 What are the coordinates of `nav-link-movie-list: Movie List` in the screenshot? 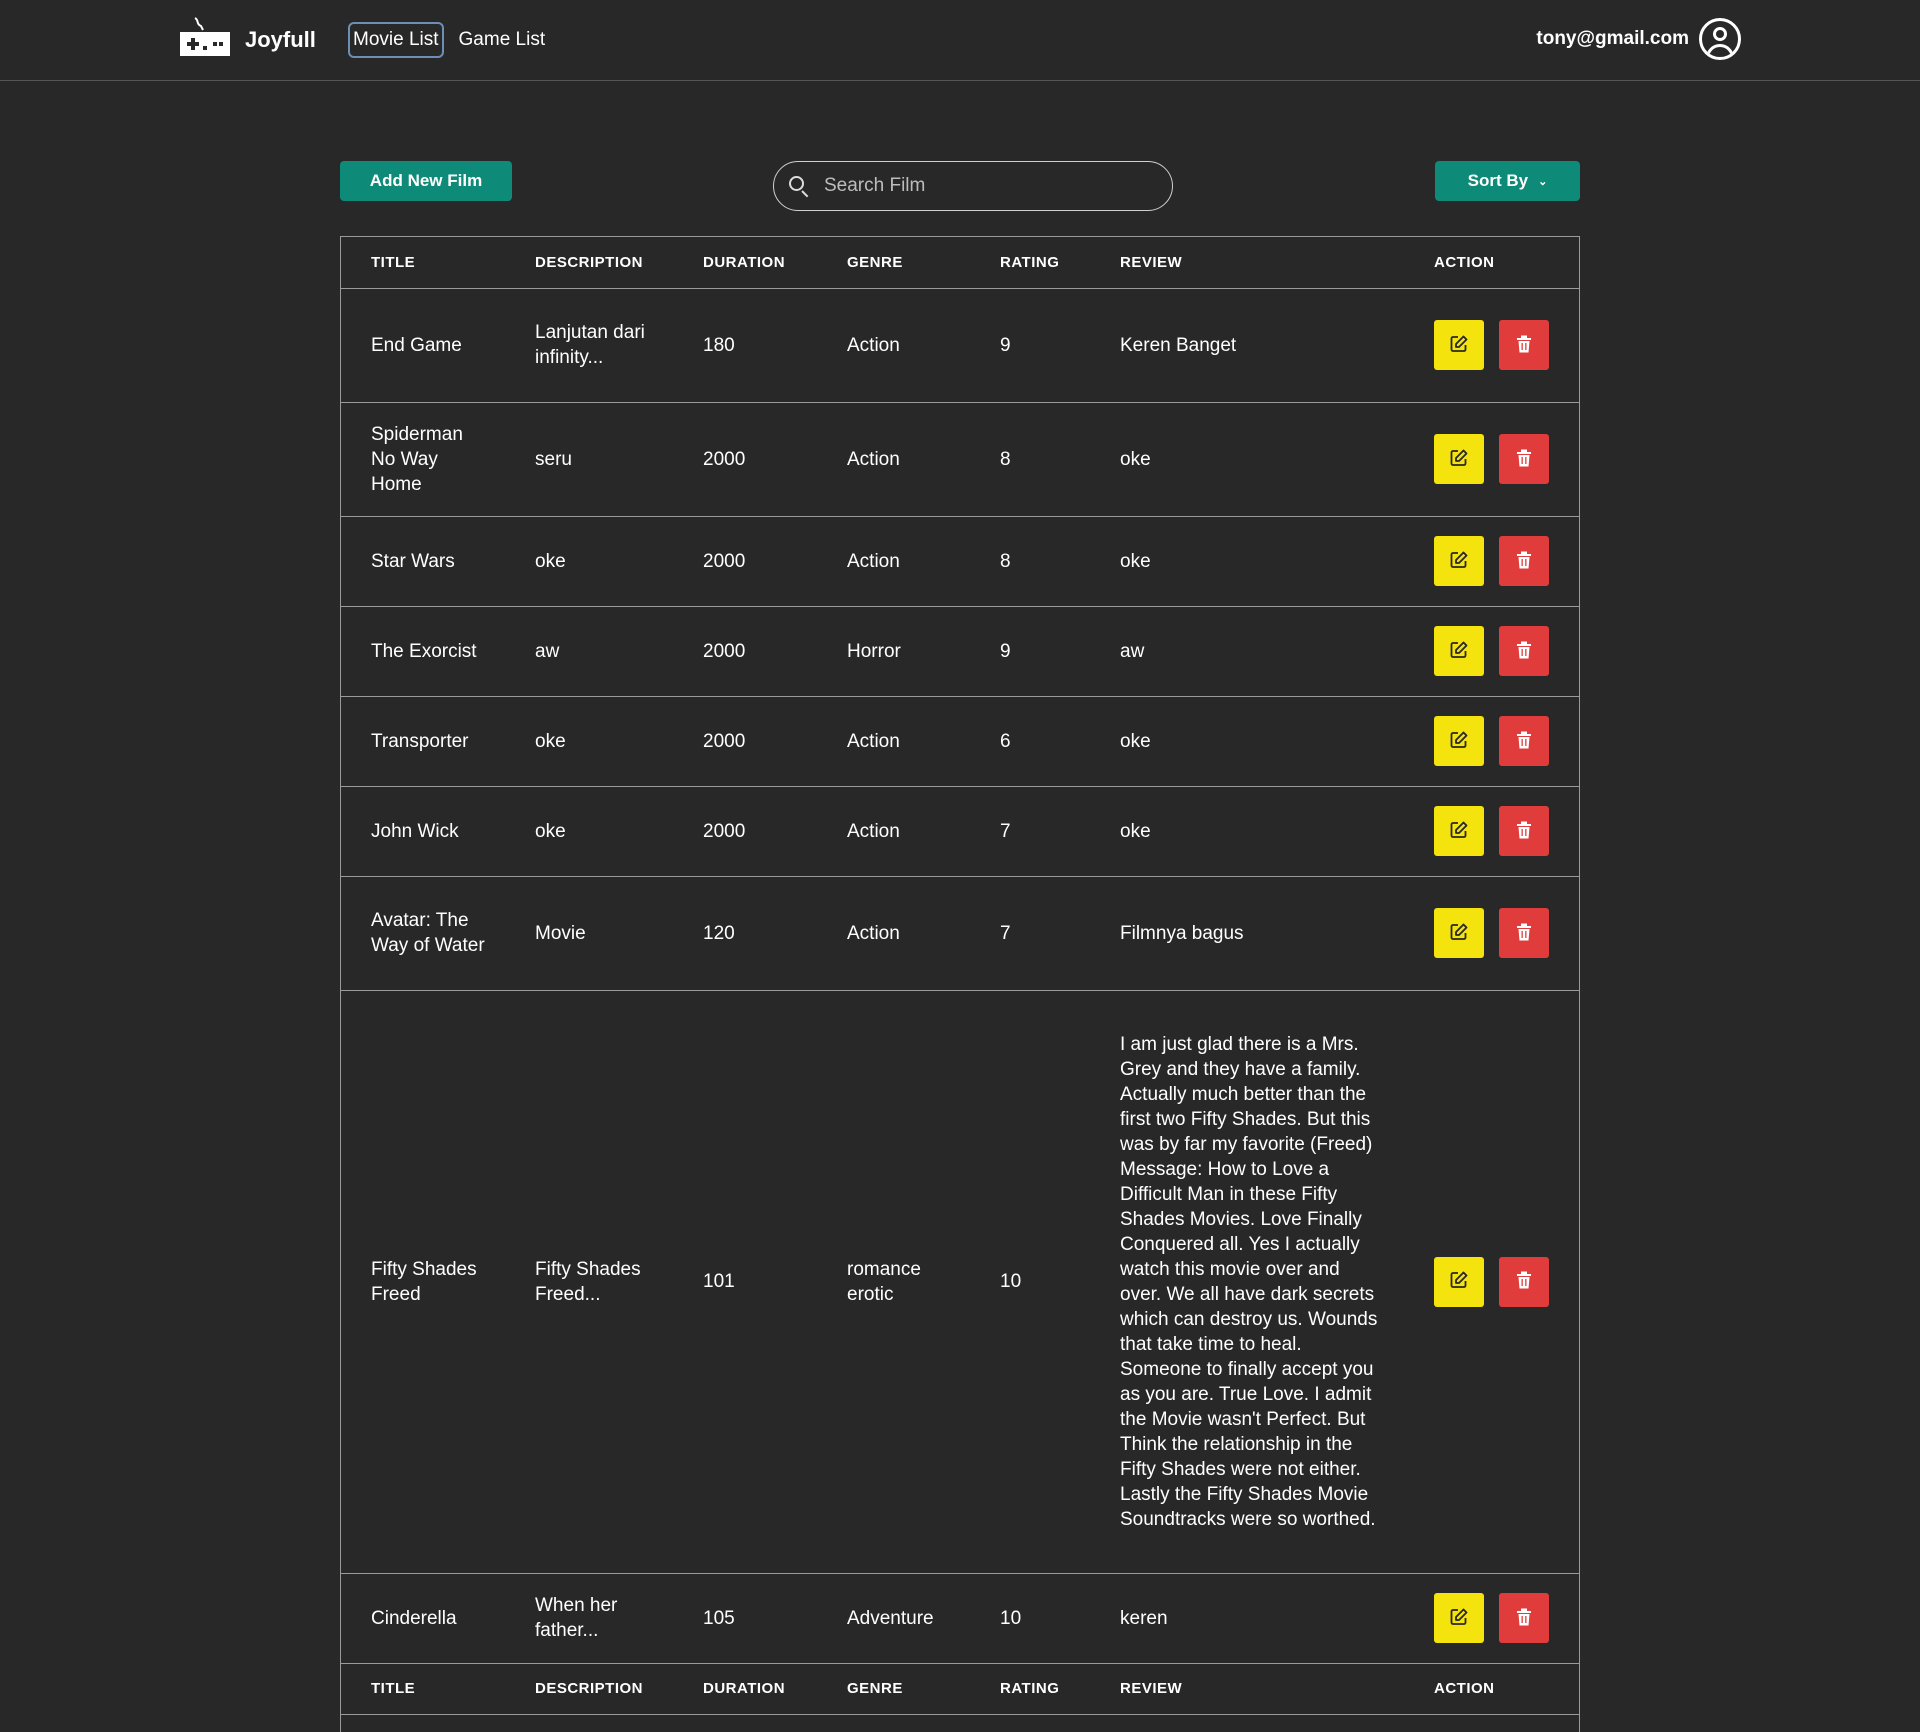 It's located at (396, 40).